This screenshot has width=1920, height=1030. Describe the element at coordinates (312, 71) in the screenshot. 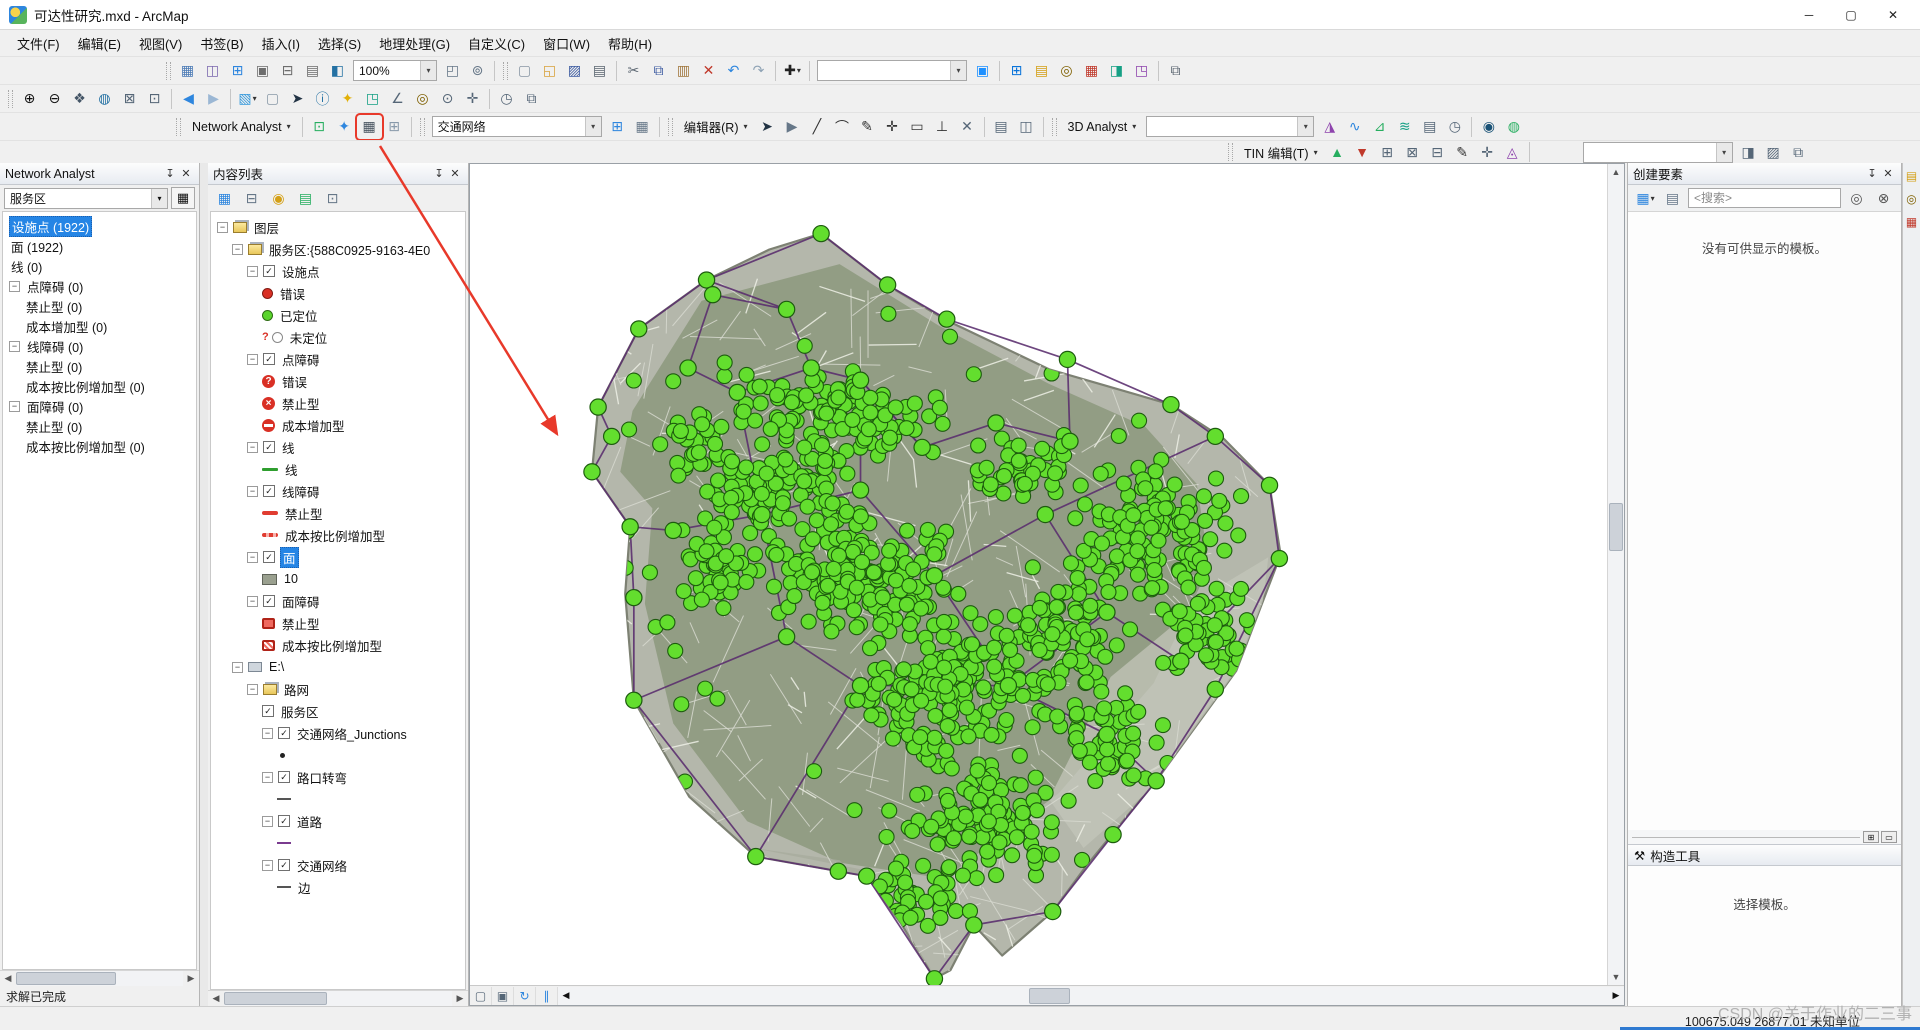

I see `toggle-view-icon: ▤` at that location.